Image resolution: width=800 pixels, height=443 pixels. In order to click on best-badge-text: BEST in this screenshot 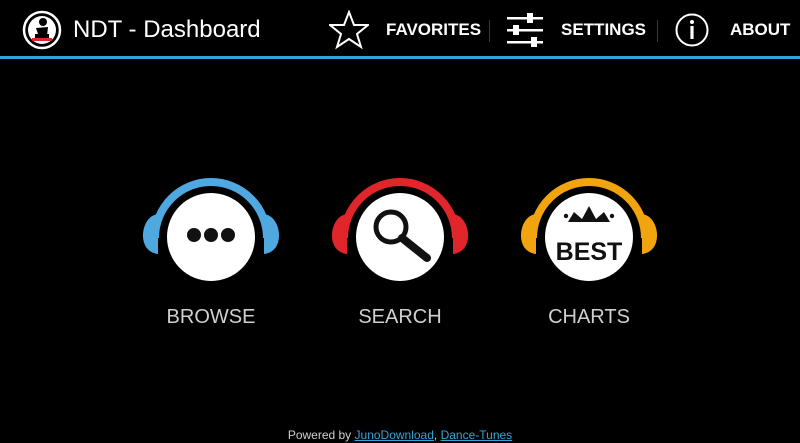, I will do `click(589, 252)`.